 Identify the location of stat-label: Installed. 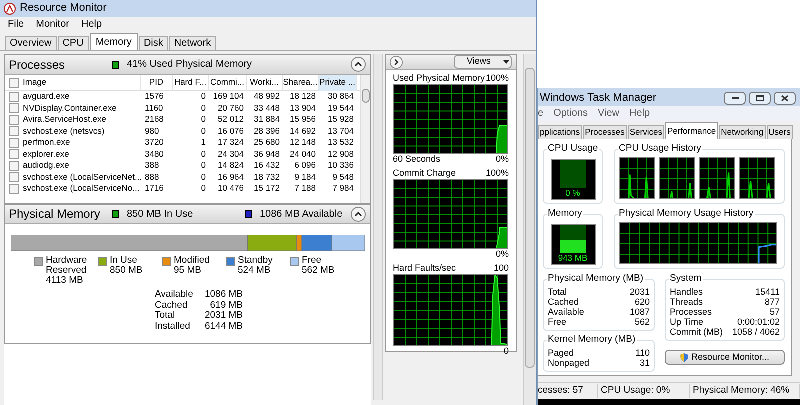
(173, 327).